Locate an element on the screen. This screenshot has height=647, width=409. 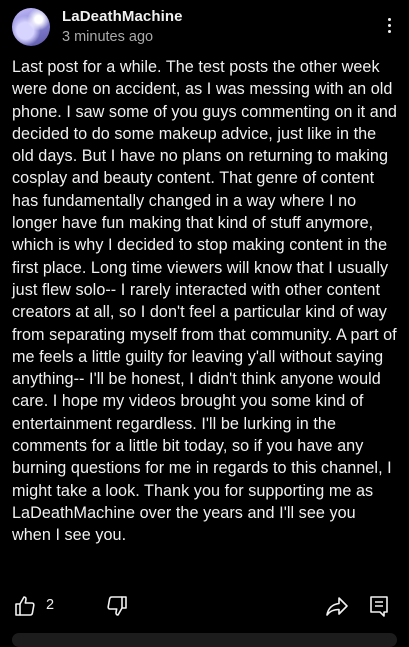
post-actions: 2 is located at coordinates (204, 607).